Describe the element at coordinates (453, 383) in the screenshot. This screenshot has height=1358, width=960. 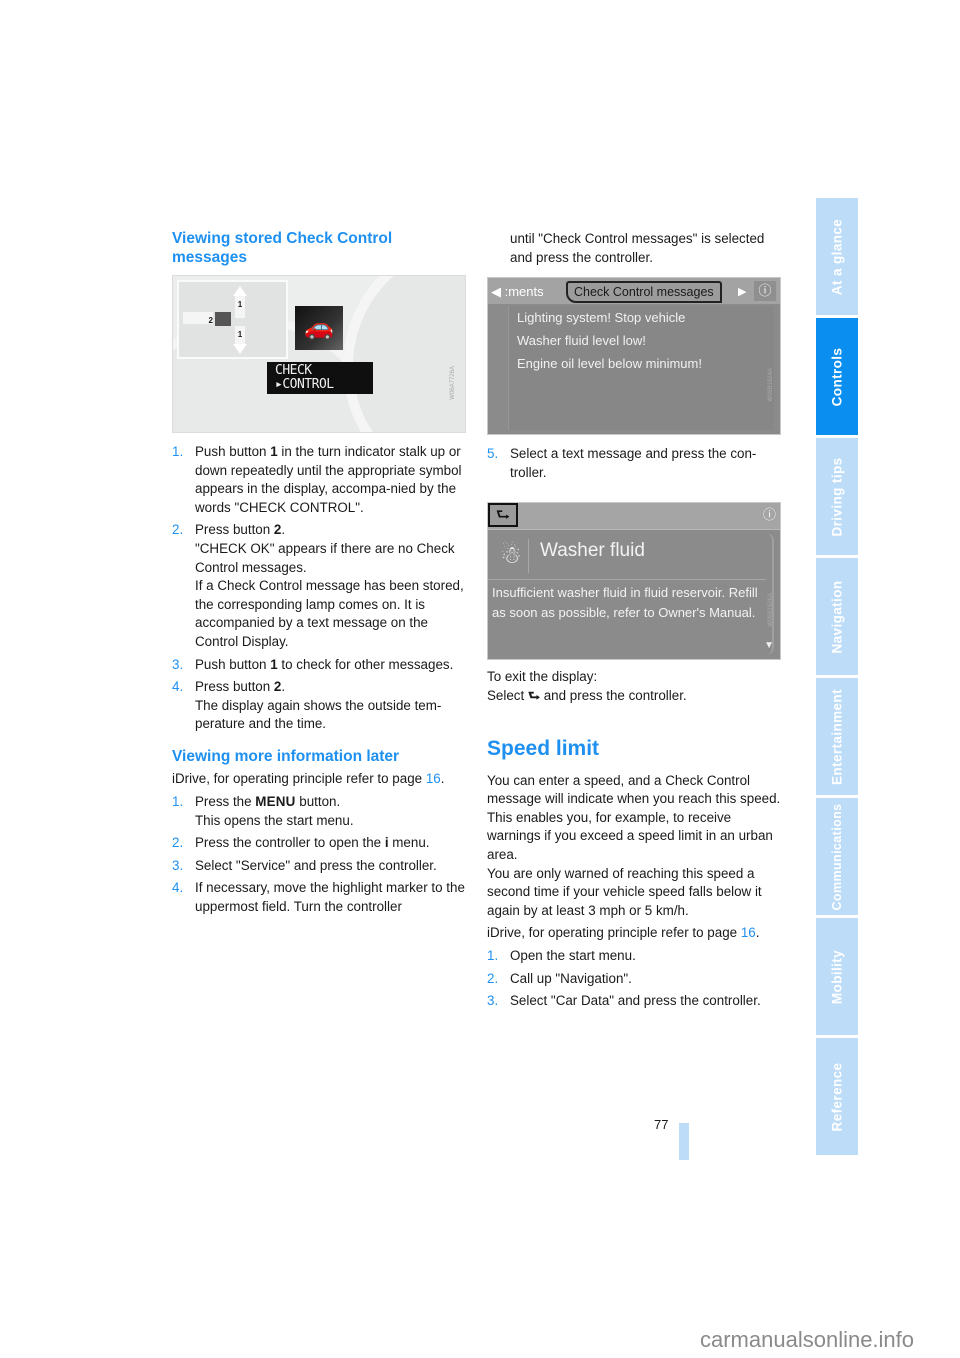
I see `image-code: W06A7726A` at that location.